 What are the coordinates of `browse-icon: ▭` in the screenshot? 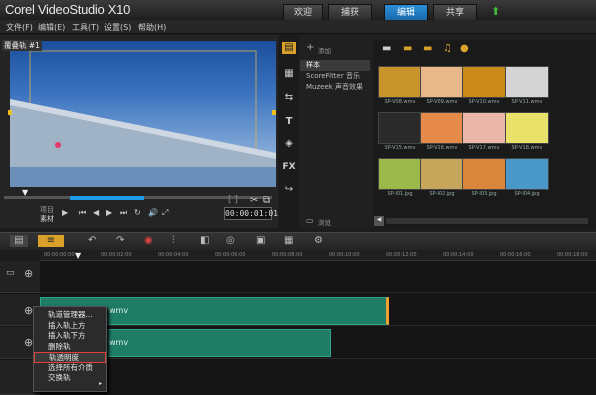 It's located at (310, 220).